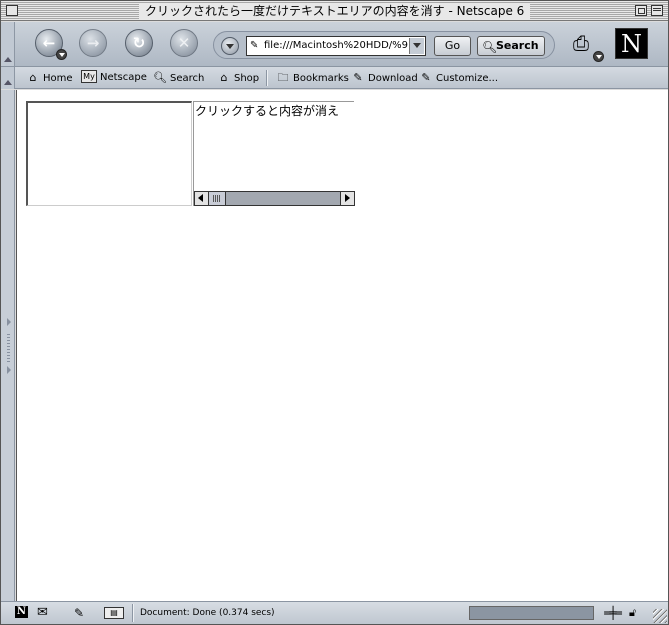 This screenshot has height=625, width=669. I want to click on progress-meter, so click(531, 613).